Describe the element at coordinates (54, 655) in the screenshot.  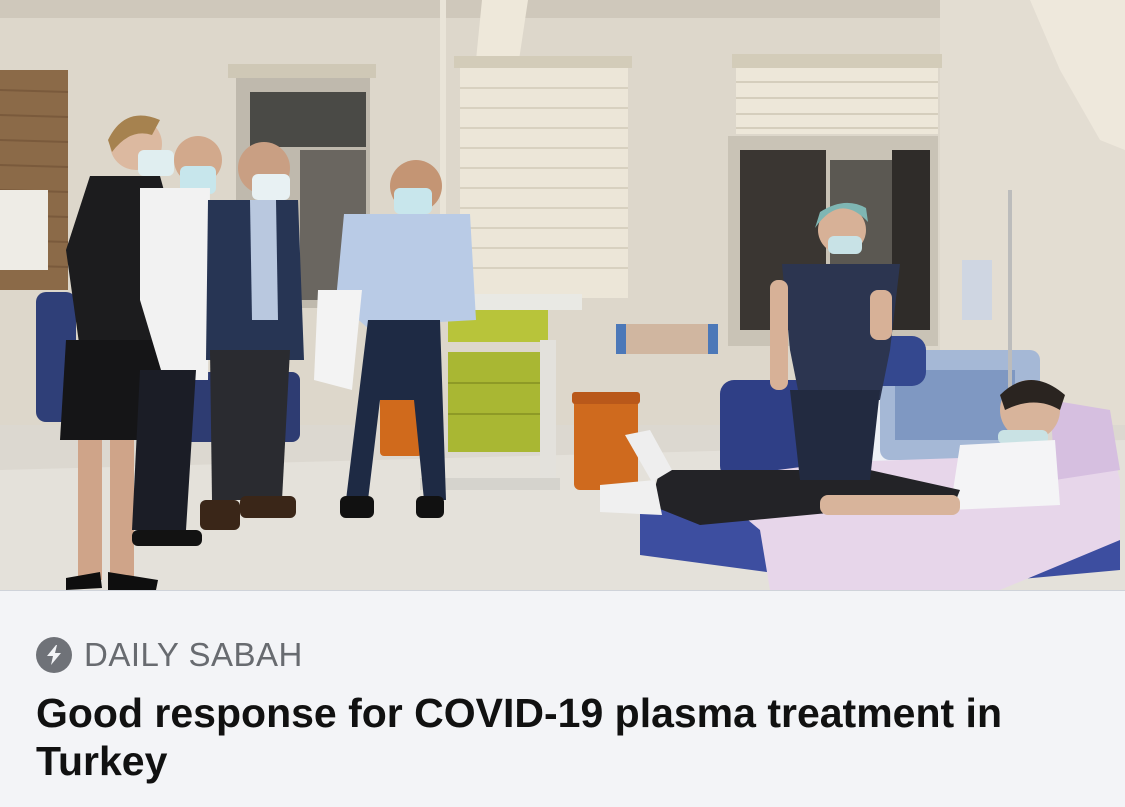
I see `lightning-bolt-icon` at that location.